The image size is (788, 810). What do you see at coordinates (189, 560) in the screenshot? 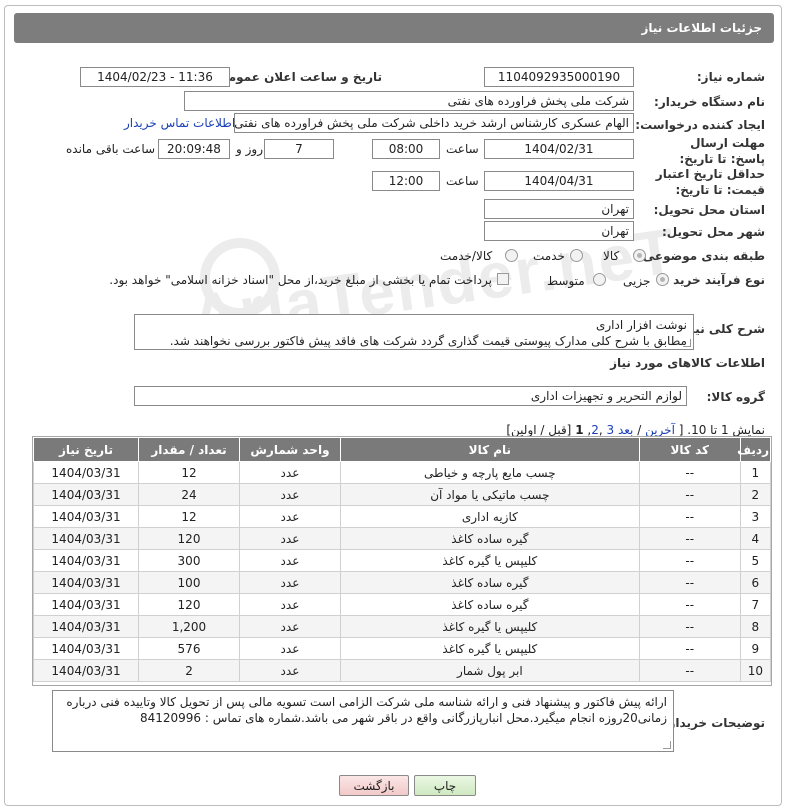
I see `cell-quantity: 300` at bounding box center [189, 560].